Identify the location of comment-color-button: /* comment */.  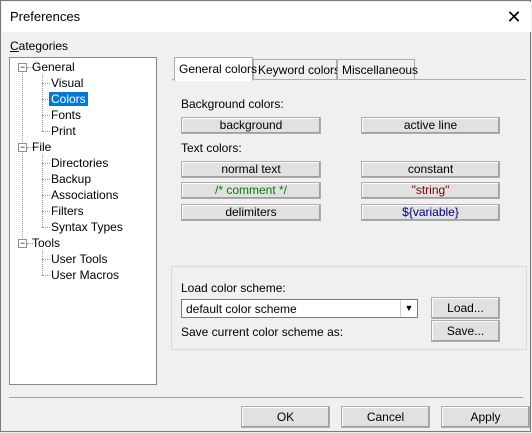
(251, 190).